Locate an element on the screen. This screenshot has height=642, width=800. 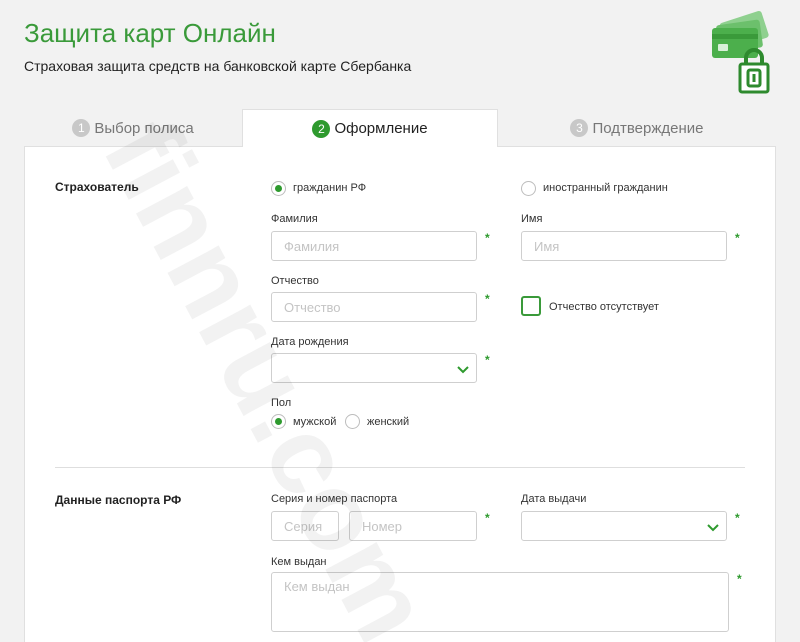
section-divider is located at coordinates (400, 467).